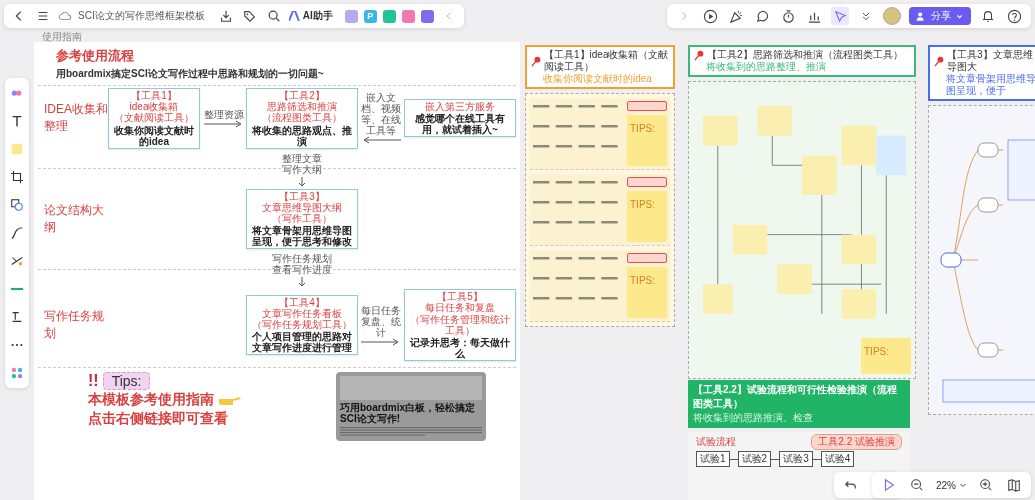 Image resolution: width=1035 pixels, height=500 pixels. I want to click on tool-card: 【工具2】 思路筛选和推演 （流程图类工具） 将收集的思路观点、推演, so click(302, 118).